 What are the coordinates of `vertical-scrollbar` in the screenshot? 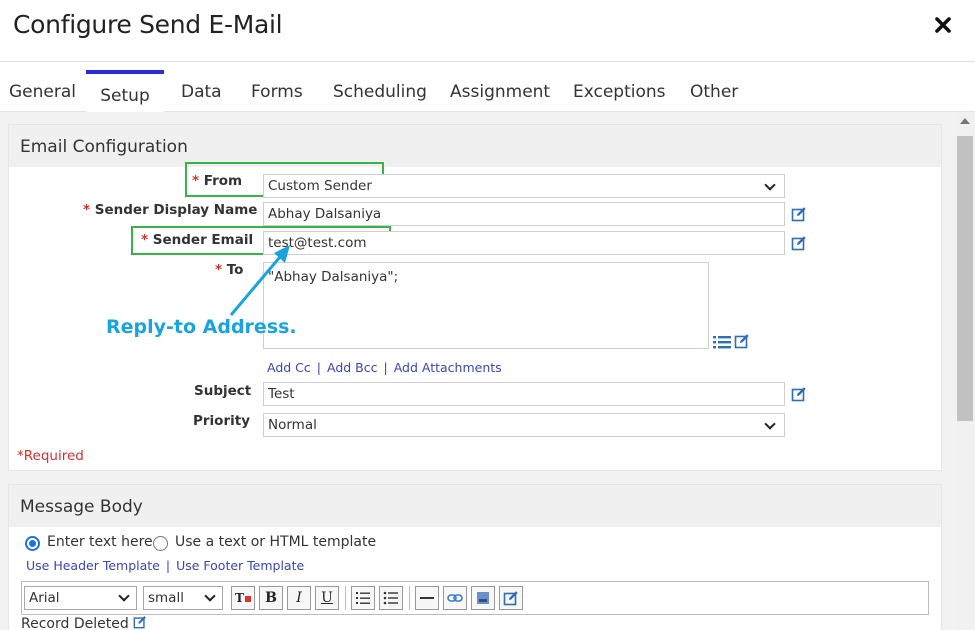 It's located at (965, 371).